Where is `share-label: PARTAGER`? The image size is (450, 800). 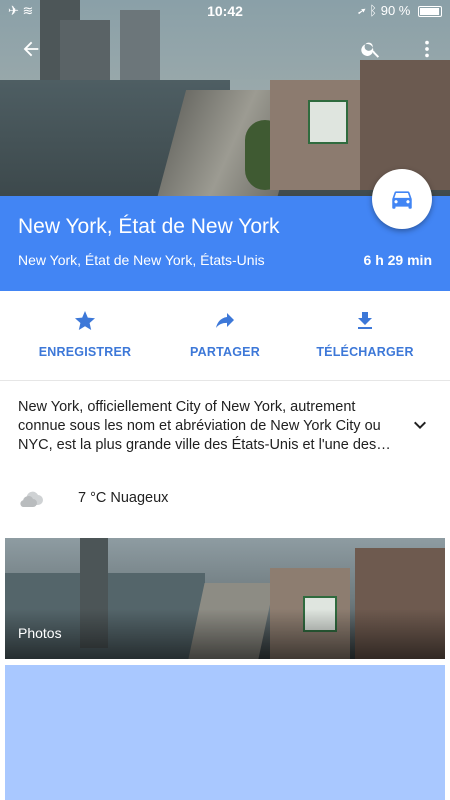 share-label: PARTAGER is located at coordinates (225, 352).